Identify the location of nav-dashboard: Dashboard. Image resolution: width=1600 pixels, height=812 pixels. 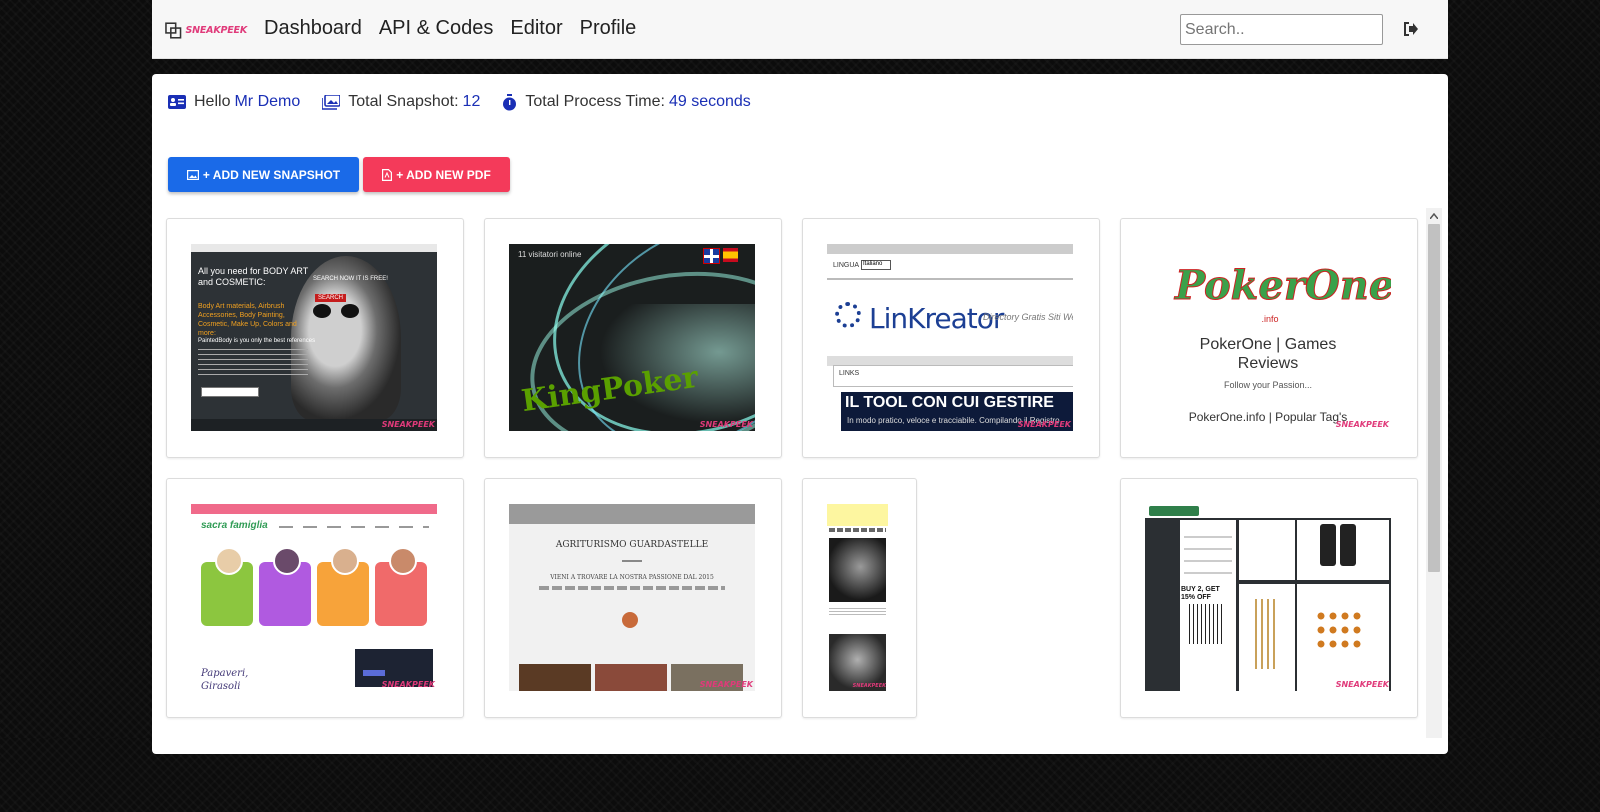
(313, 28).